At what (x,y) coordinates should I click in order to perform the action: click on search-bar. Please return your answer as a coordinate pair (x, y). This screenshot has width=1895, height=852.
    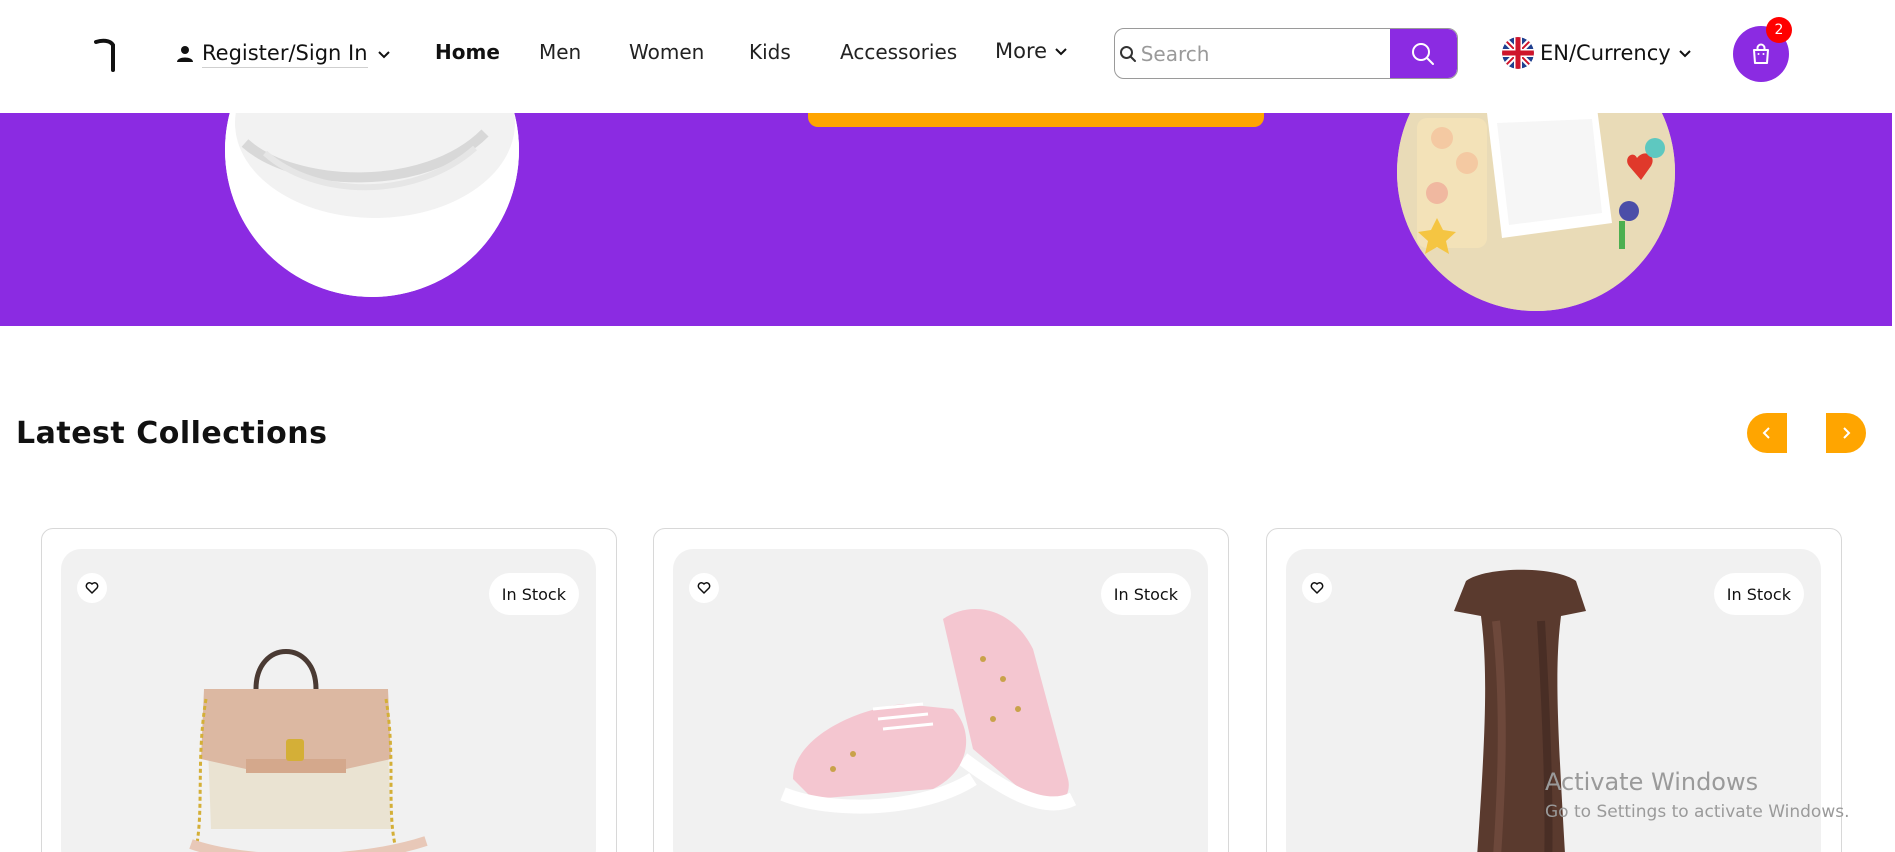
    Looking at the image, I should click on (1286, 53).